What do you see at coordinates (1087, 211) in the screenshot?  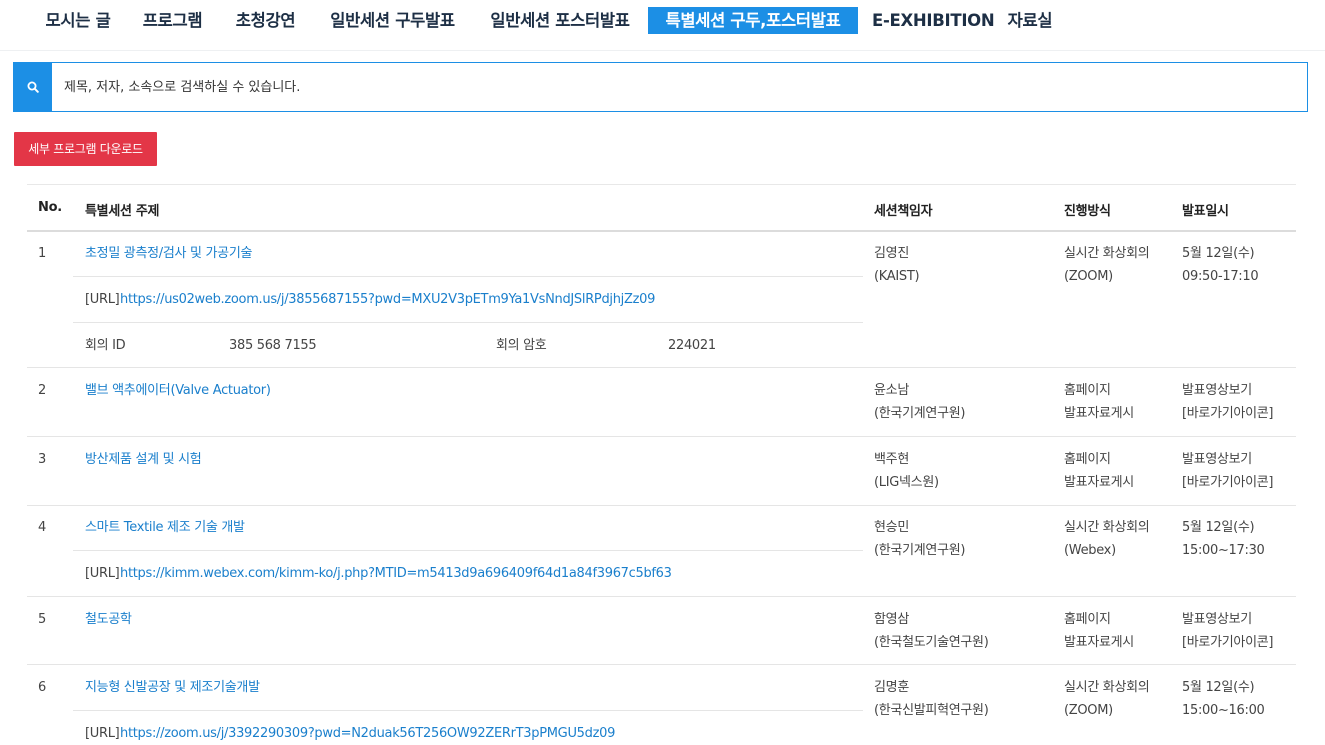 I see `header-method: 진행방식` at bounding box center [1087, 211].